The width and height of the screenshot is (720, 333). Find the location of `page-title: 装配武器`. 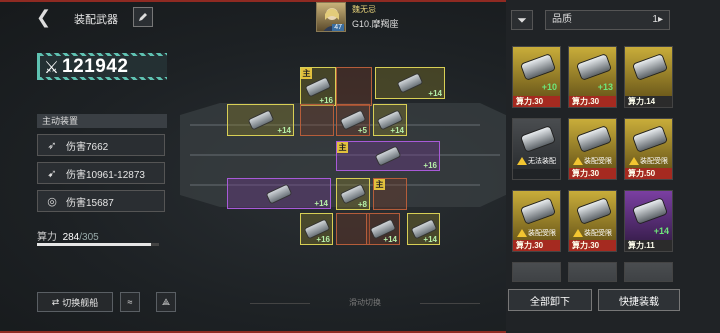

page-title: 装配武器 is located at coordinates (96, 20).